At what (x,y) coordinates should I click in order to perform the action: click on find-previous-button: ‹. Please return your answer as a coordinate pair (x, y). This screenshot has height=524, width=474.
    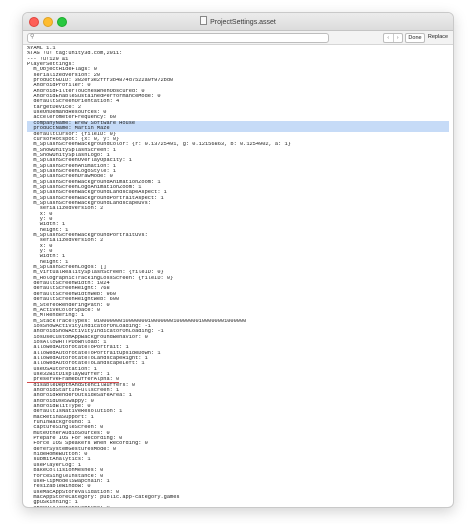
    Looking at the image, I should click on (388, 38).